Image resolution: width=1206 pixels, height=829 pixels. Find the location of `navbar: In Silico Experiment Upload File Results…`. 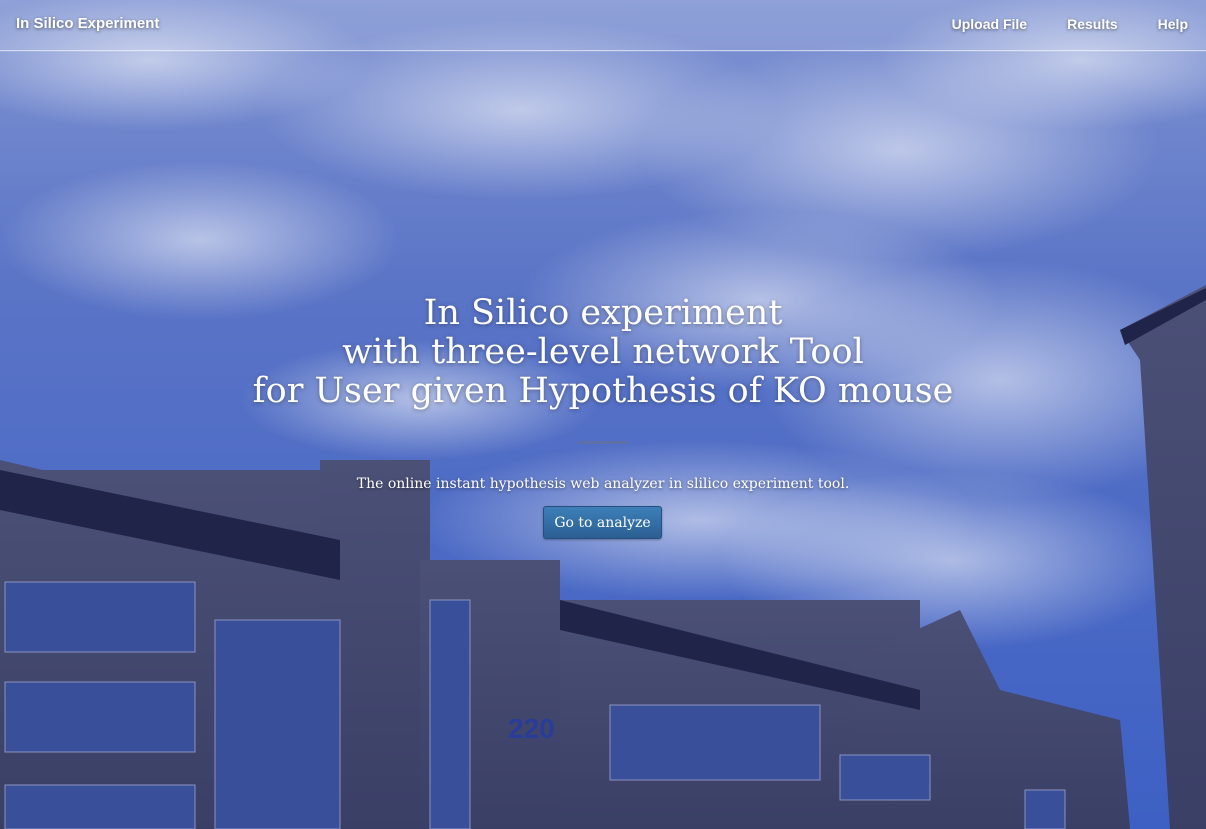

navbar: In Silico Experiment Upload File Results… is located at coordinates (603, 25).